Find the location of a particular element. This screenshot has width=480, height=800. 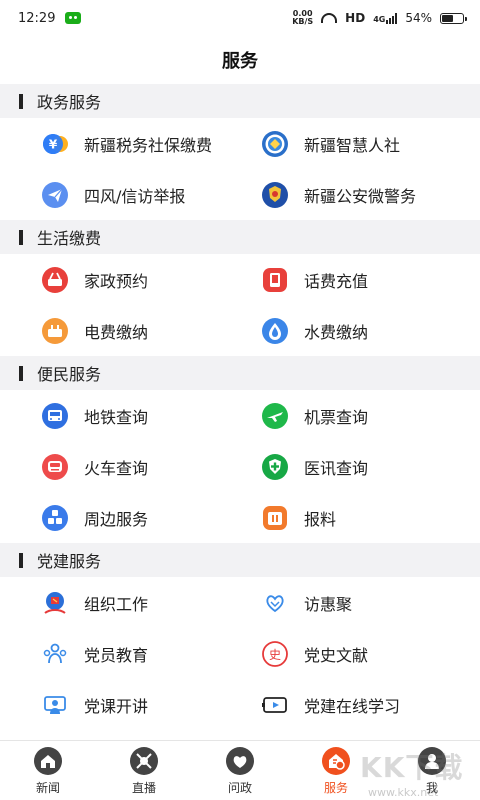

service-label: 家政预约 is located at coordinates (116, 281).